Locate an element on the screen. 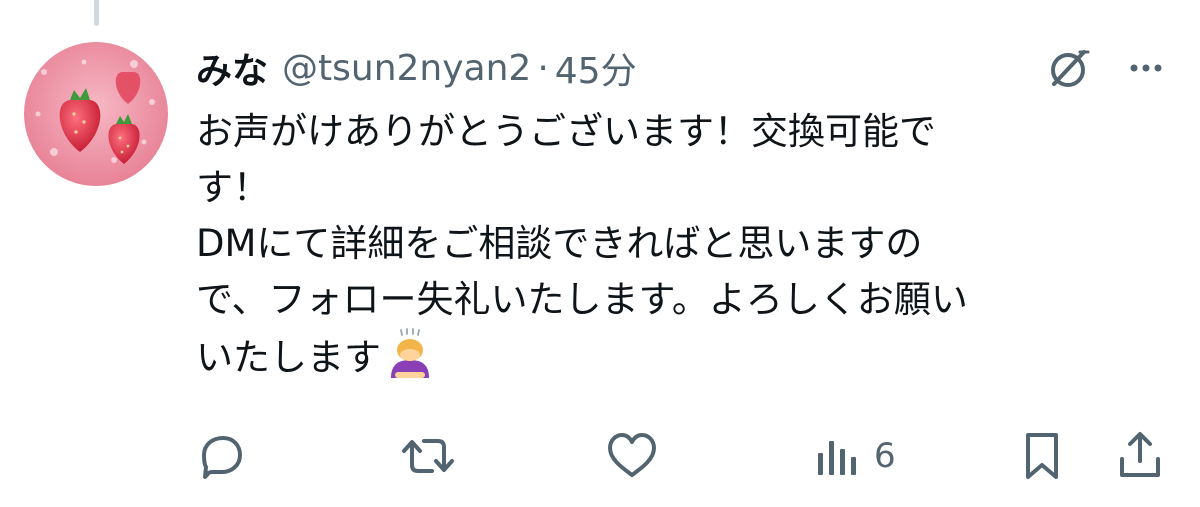 The width and height of the screenshot is (1200, 507). avatar is located at coordinates (96, 114).